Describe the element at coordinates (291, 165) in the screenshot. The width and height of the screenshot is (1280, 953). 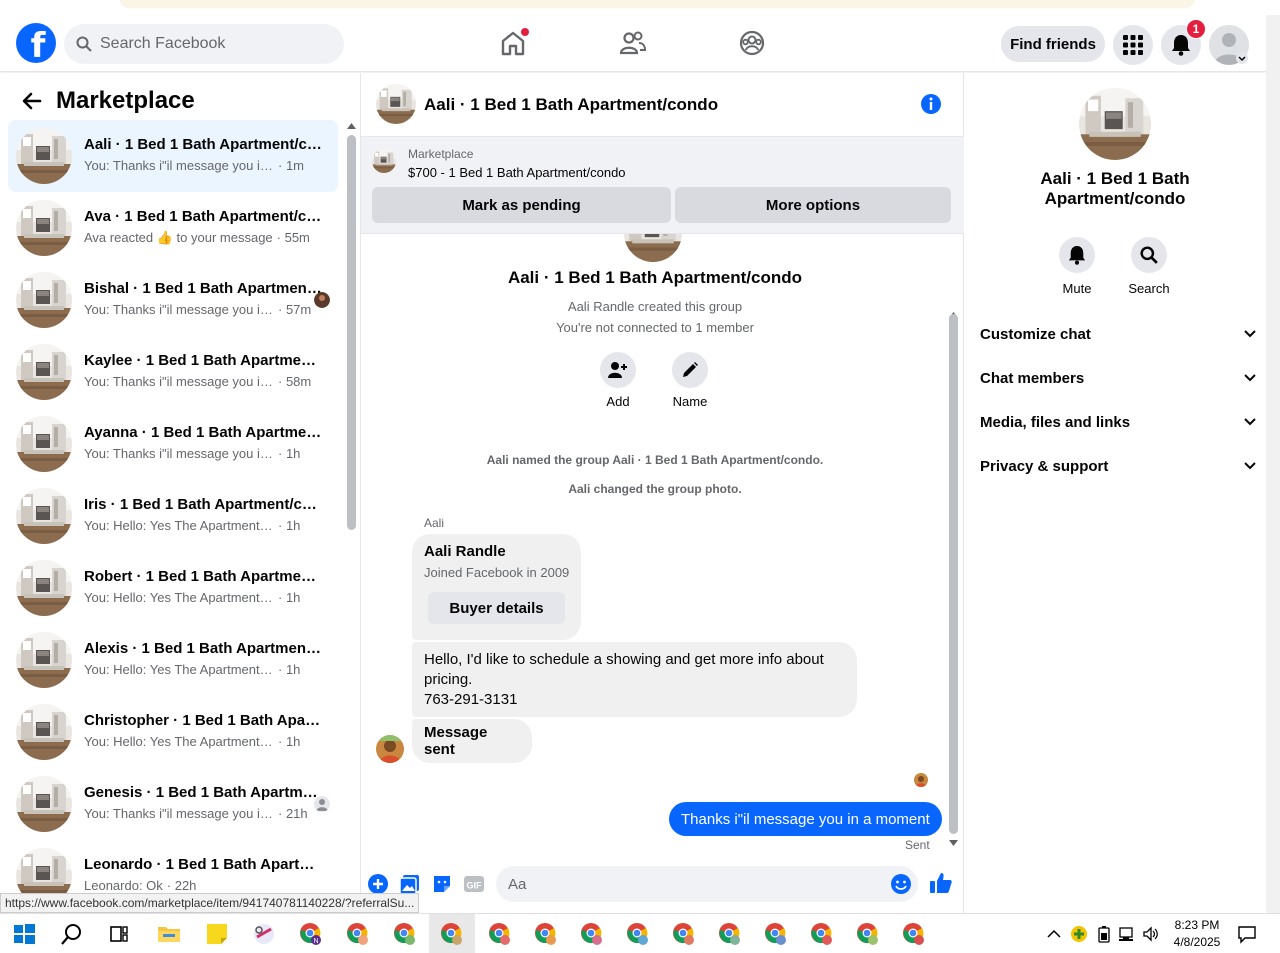
I see `snippet-time: · 1m` at that location.